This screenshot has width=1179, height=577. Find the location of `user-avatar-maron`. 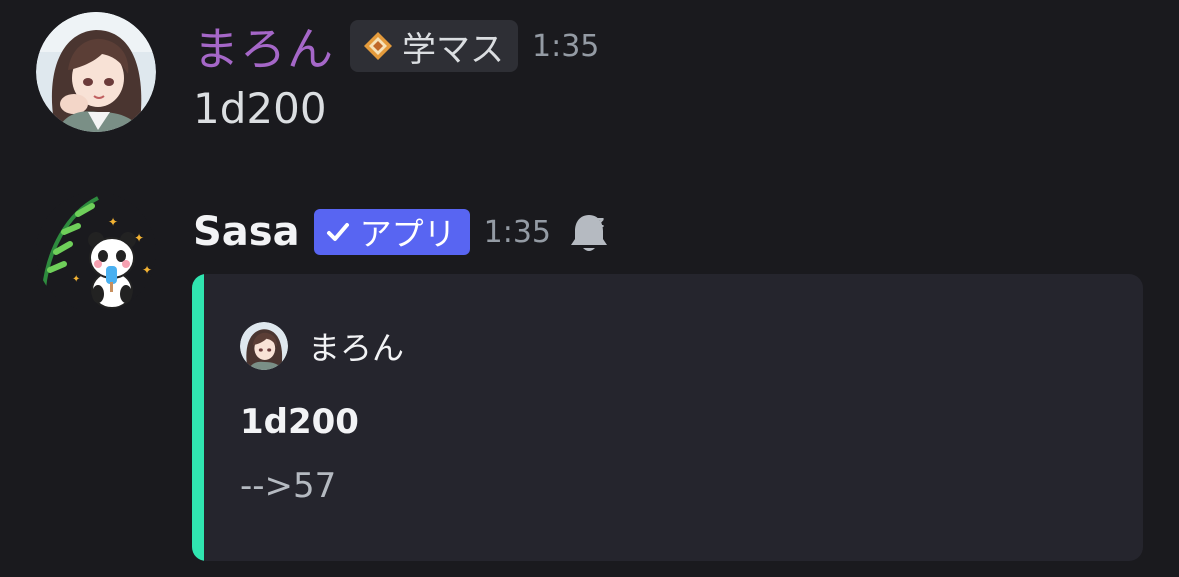

user-avatar-maron is located at coordinates (96, 72).